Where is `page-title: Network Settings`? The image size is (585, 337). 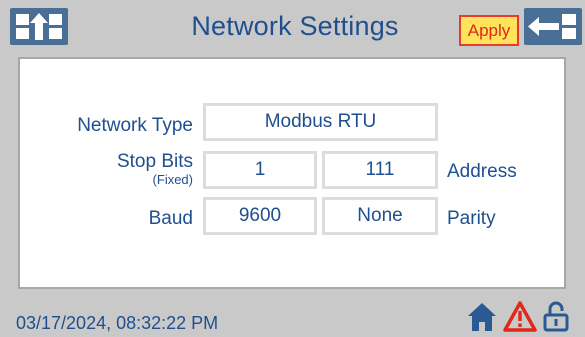 page-title: Network Settings is located at coordinates (295, 26).